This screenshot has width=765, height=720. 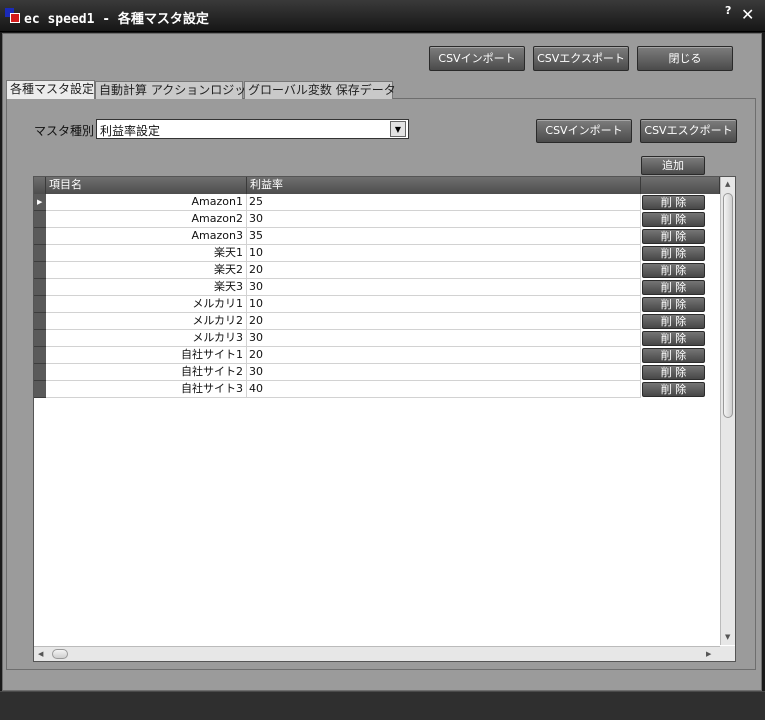 What do you see at coordinates (685, 58) in the screenshot?
I see `close-button: 閉じる` at bounding box center [685, 58].